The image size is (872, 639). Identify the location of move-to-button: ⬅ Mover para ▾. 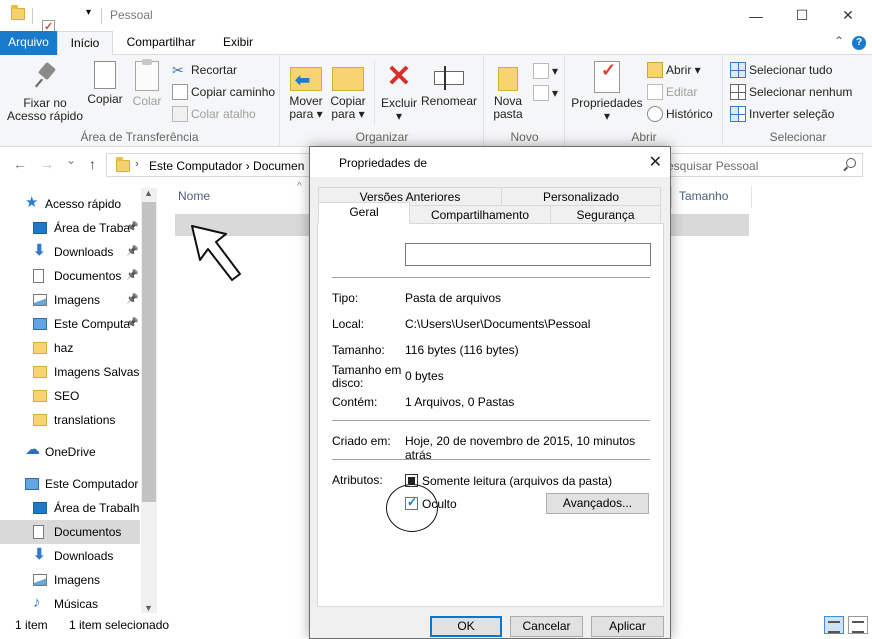
(306, 90).